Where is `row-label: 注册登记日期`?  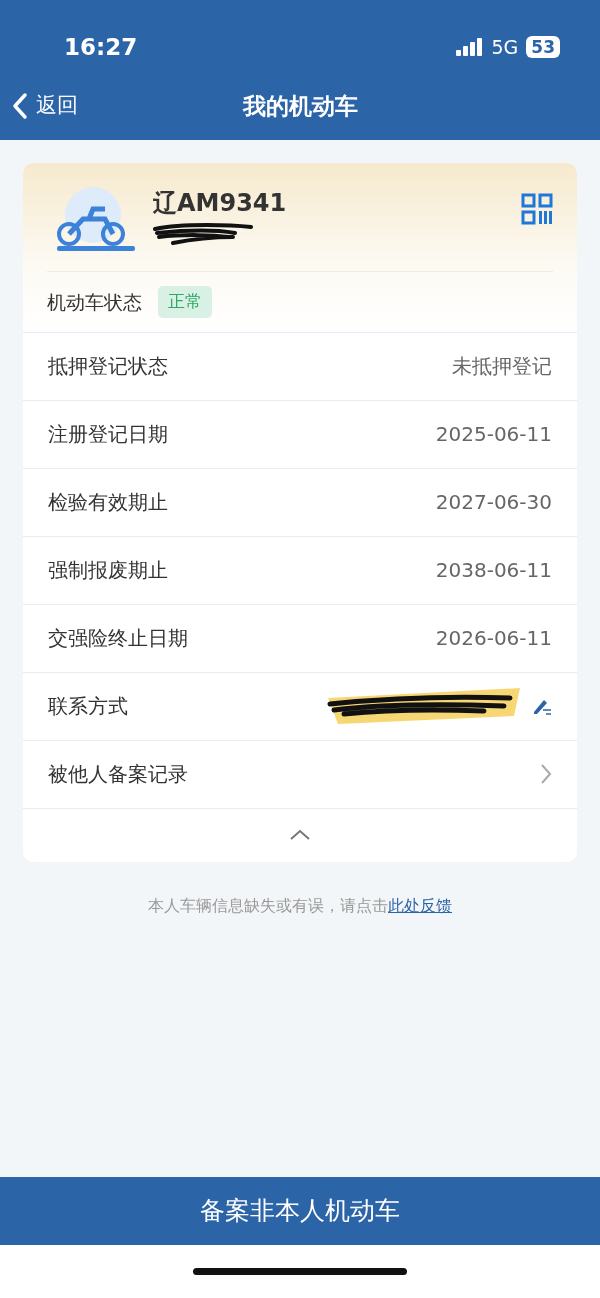
row-label: 注册登记日期 is located at coordinates (108, 434).